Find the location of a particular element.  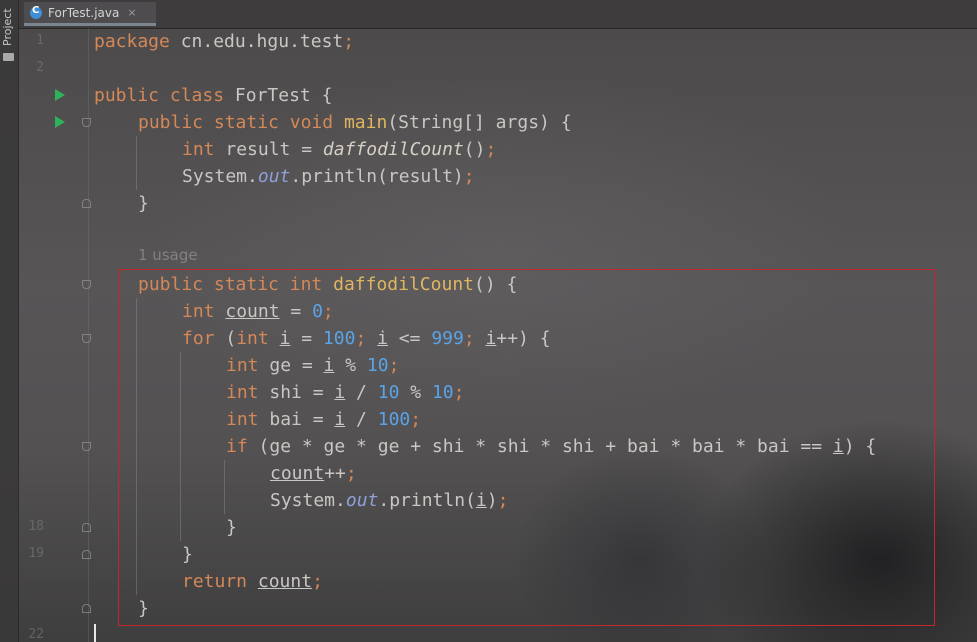

keyword: package is located at coordinates (132, 41).